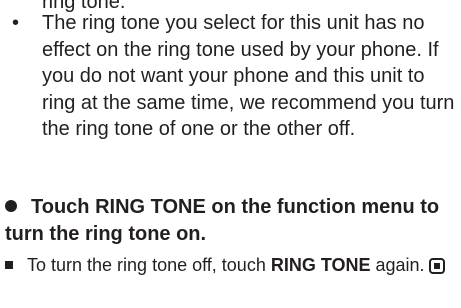  What do you see at coordinates (436, 266) in the screenshot?
I see `end-of-section-icon` at bounding box center [436, 266].